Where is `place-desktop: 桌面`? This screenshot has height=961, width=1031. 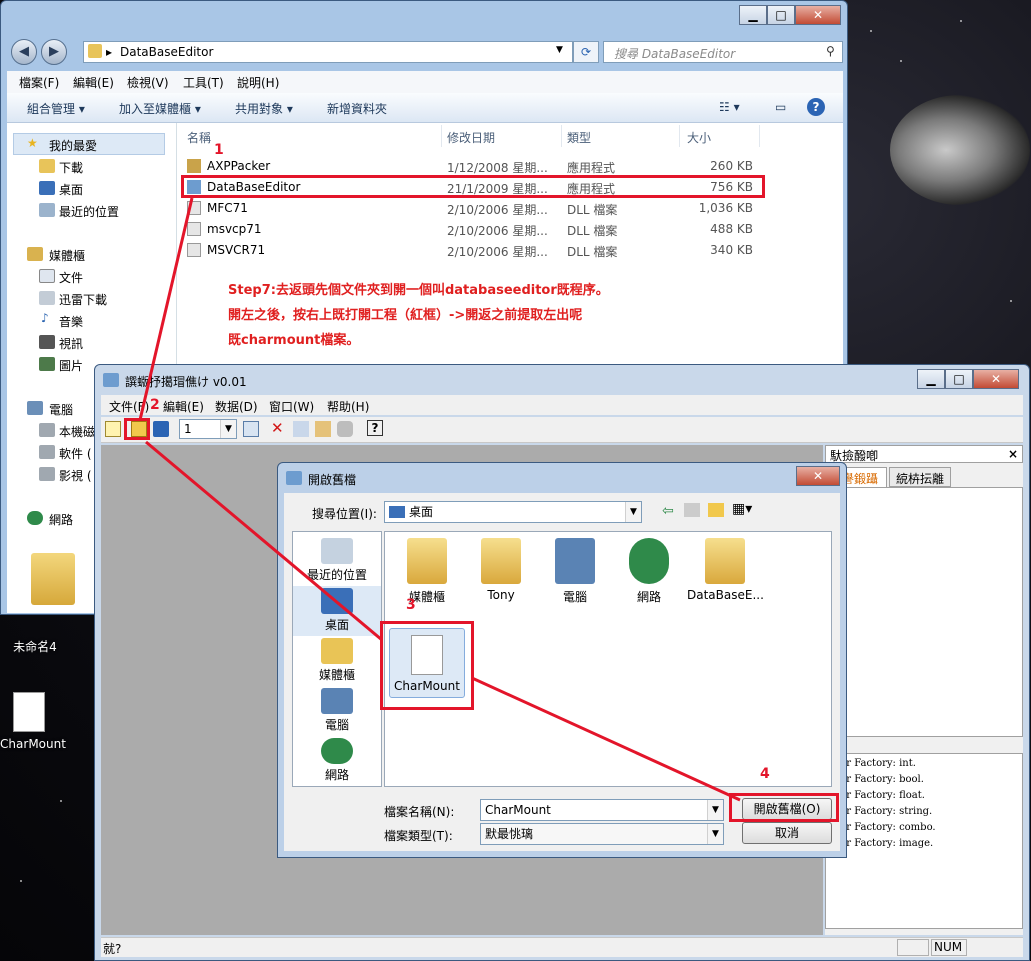
place-desktop: 桌面 is located at coordinates (337, 611).